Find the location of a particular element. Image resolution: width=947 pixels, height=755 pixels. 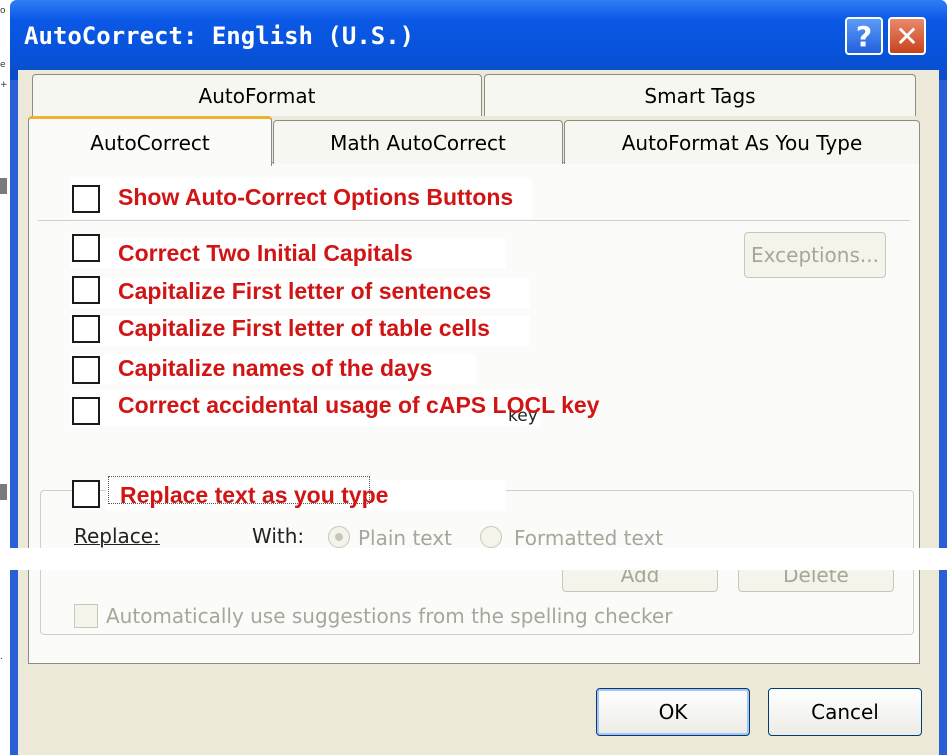

tab-label: AutoFormat As You Type is located at coordinates (742, 142).